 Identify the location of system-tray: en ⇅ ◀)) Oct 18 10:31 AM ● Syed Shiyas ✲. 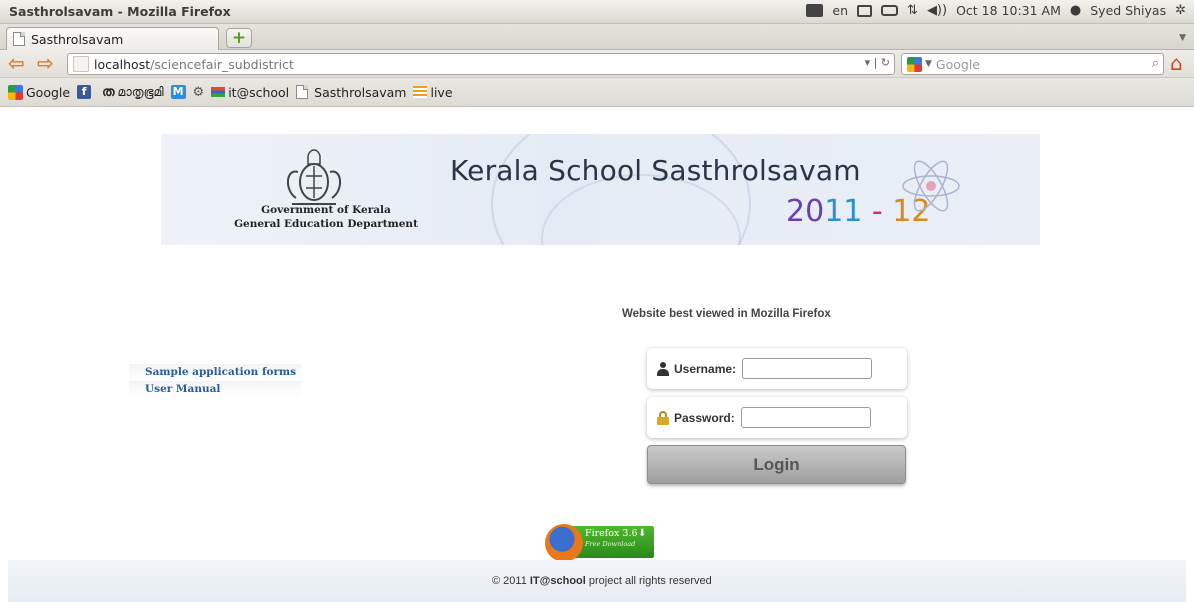
(996, 10).